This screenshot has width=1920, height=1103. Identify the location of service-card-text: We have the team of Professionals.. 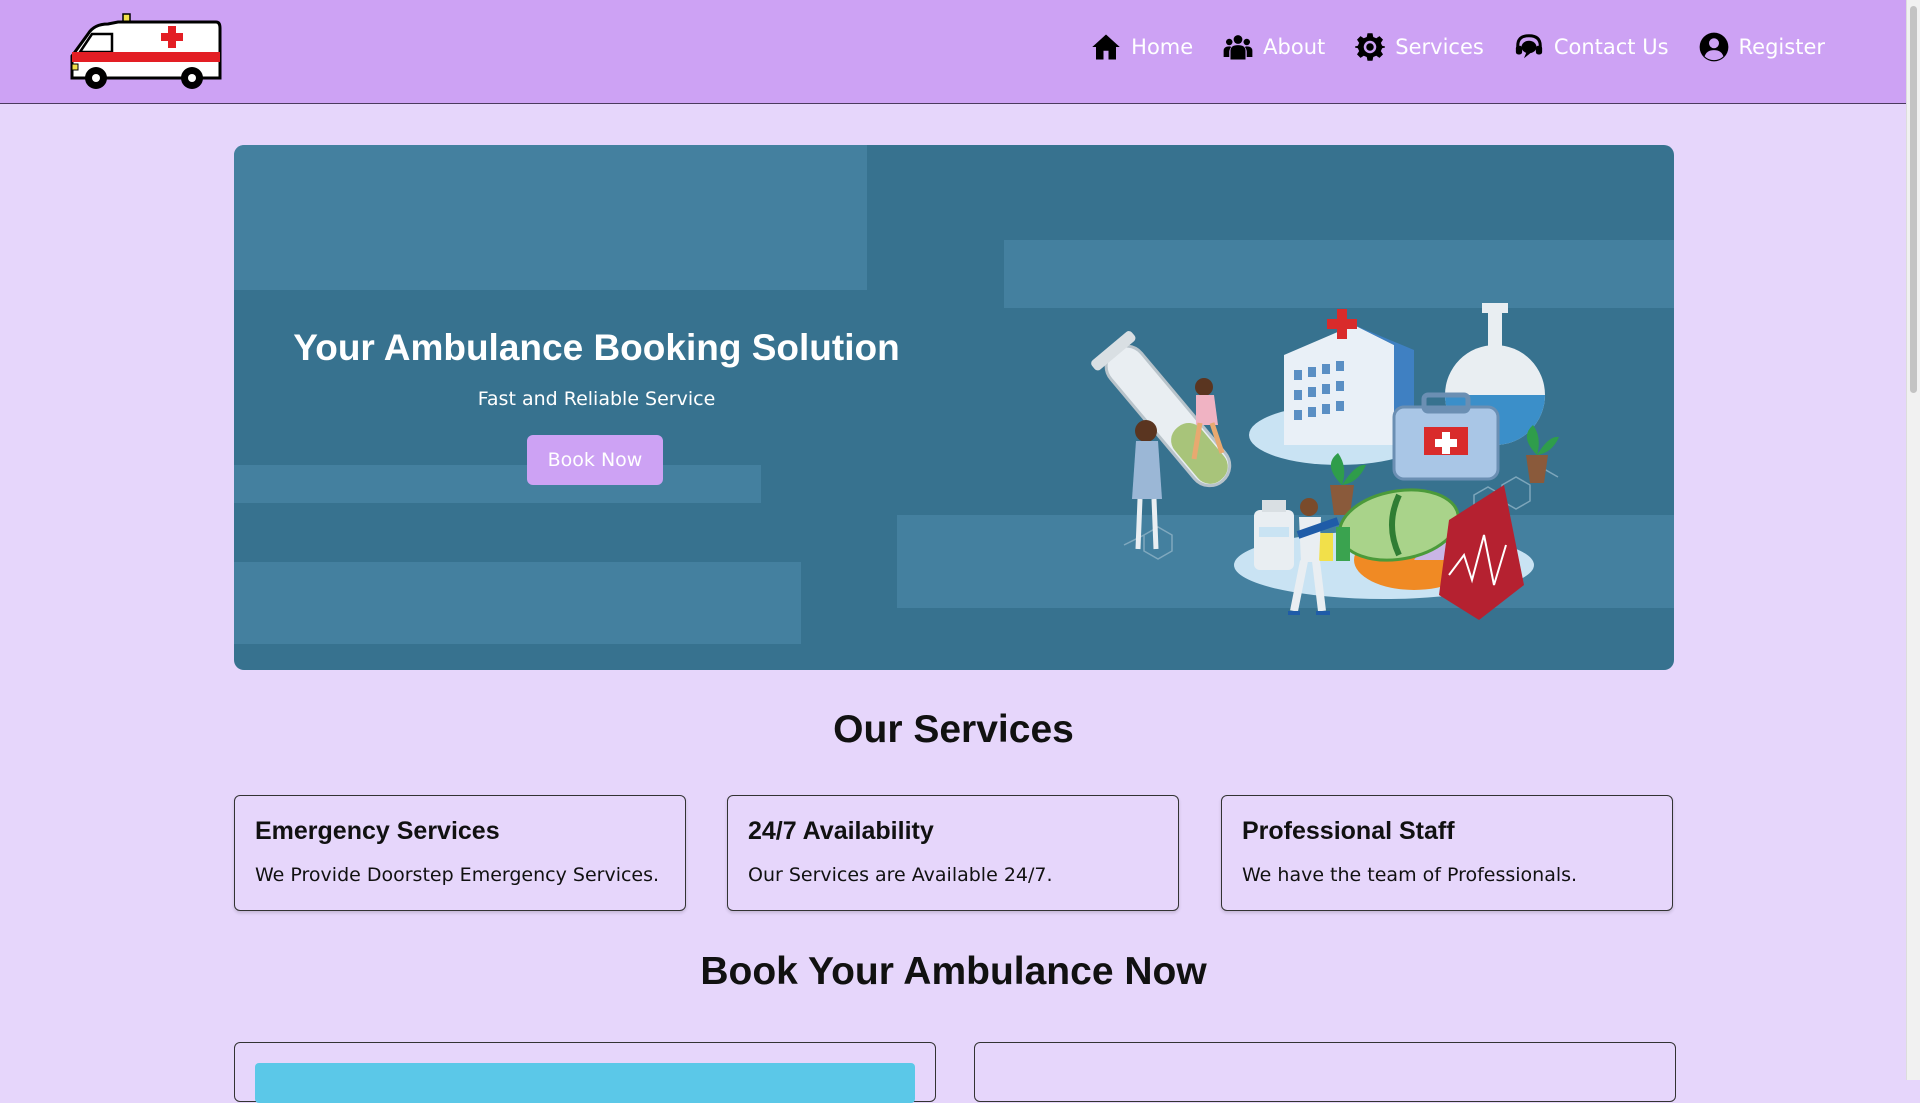
(1410, 875).